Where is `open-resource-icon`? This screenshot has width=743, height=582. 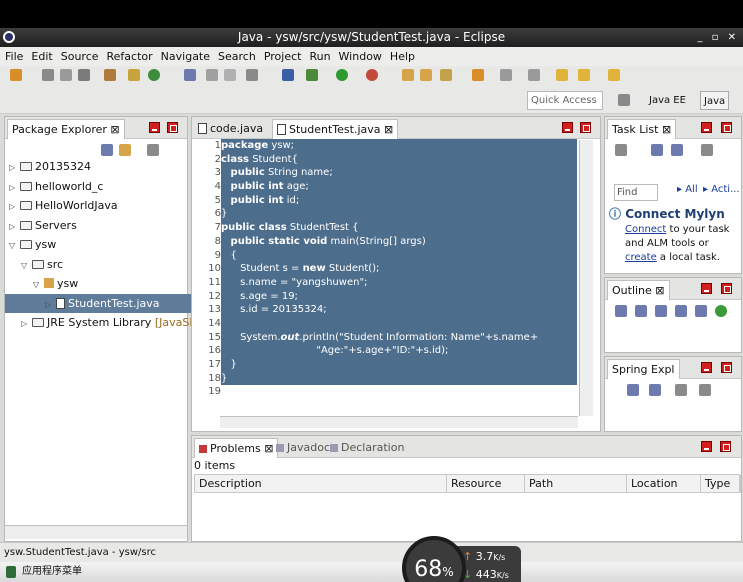
open-resource-icon is located at coordinates (478, 75).